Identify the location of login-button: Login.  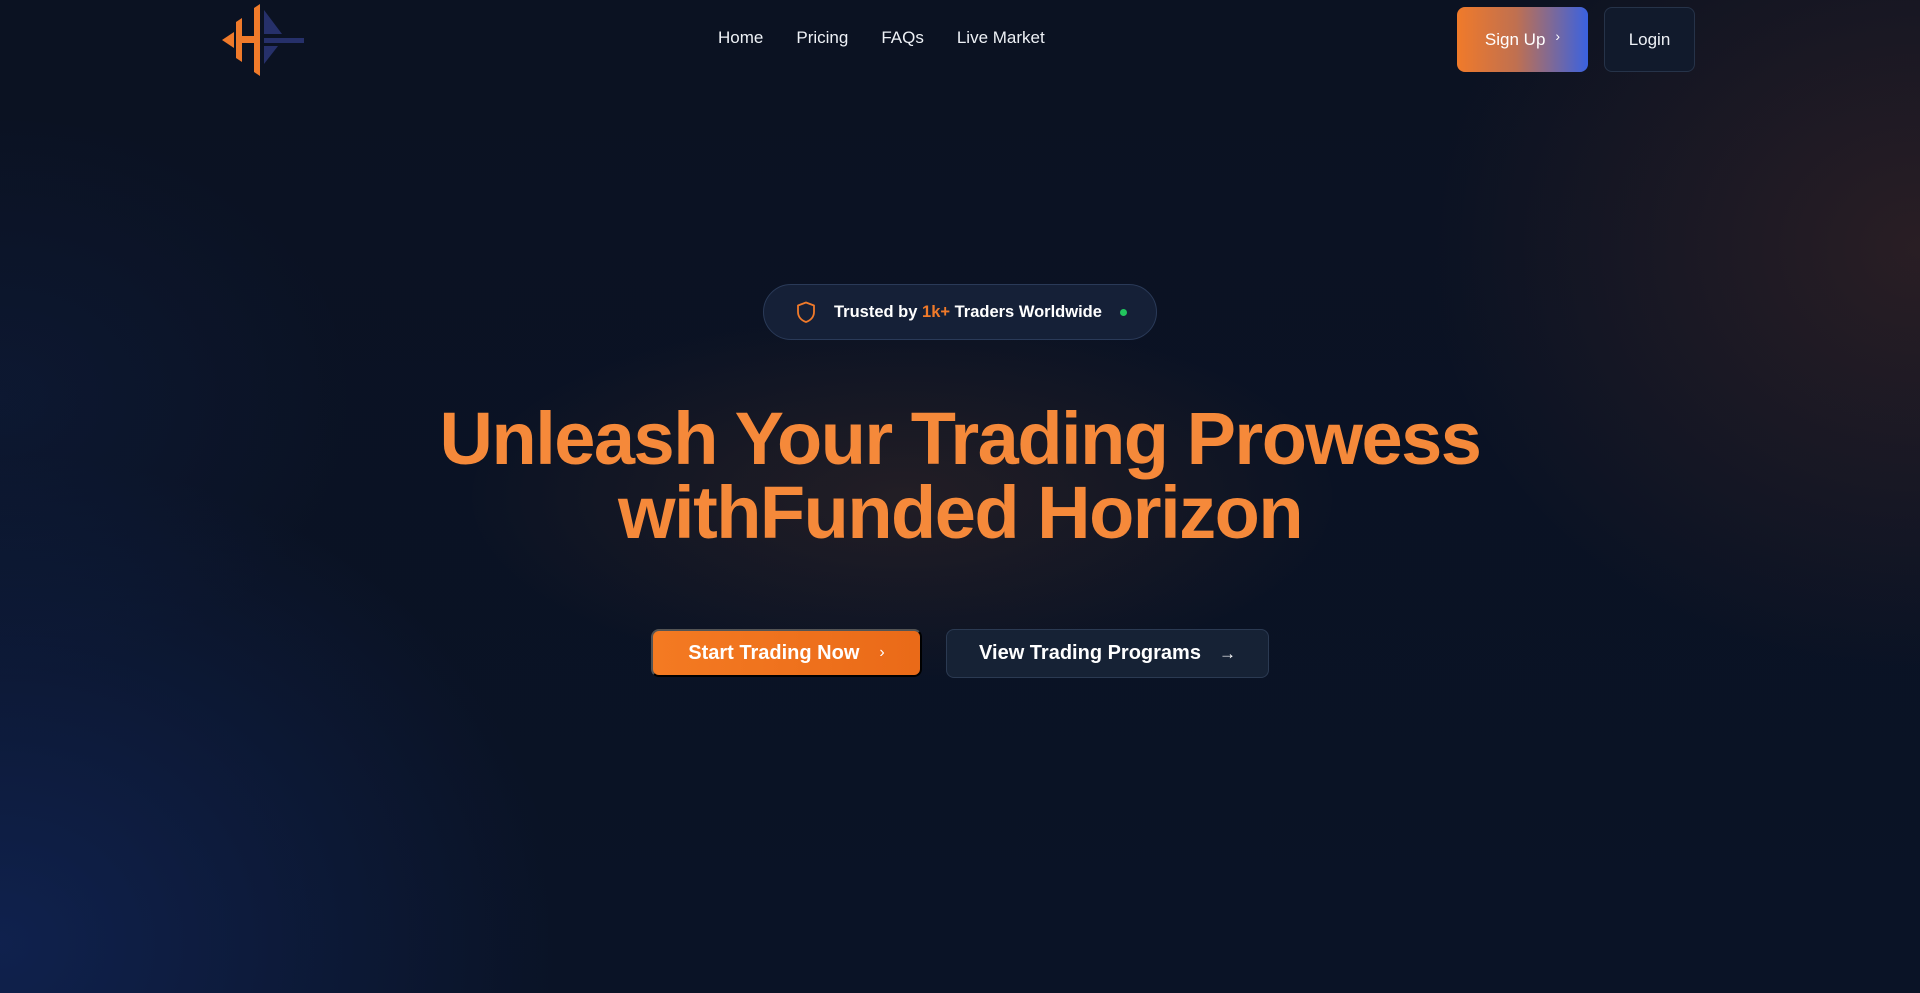
(1649, 39).